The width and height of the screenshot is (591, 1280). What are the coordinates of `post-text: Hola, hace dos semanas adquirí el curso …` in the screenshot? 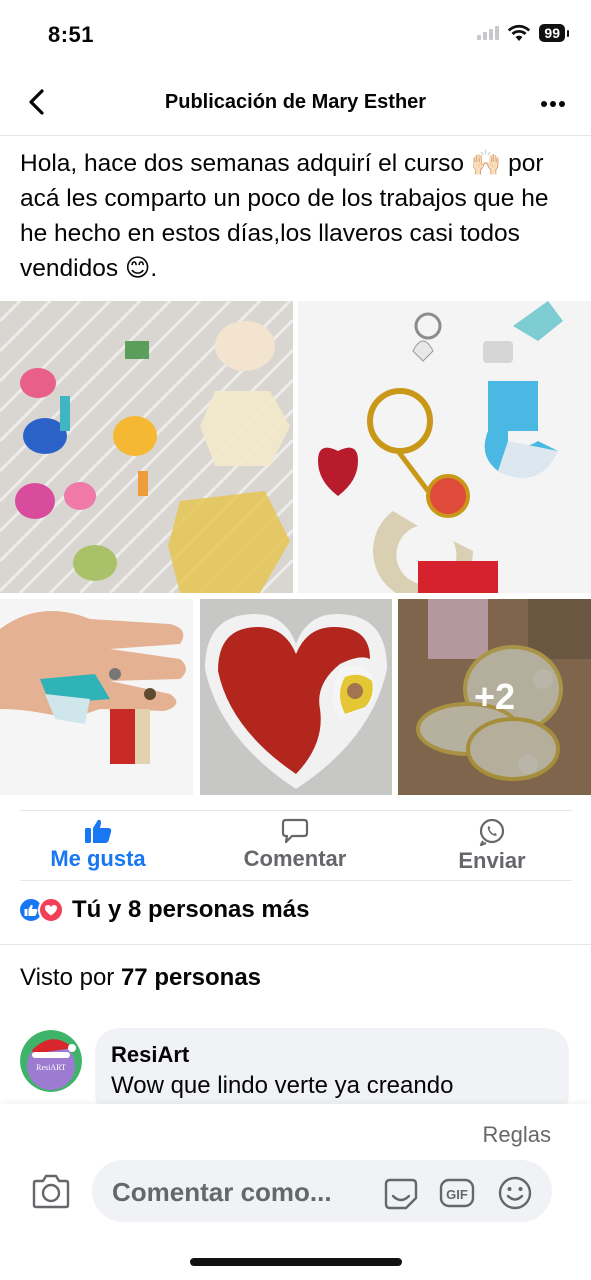 It's located at (284, 216).